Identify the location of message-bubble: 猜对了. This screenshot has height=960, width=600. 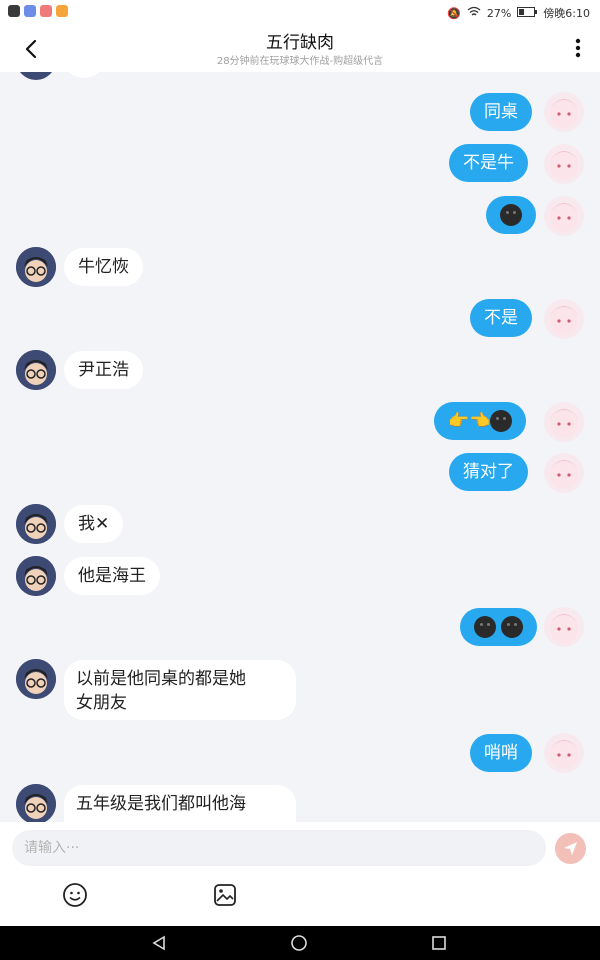
(488, 472).